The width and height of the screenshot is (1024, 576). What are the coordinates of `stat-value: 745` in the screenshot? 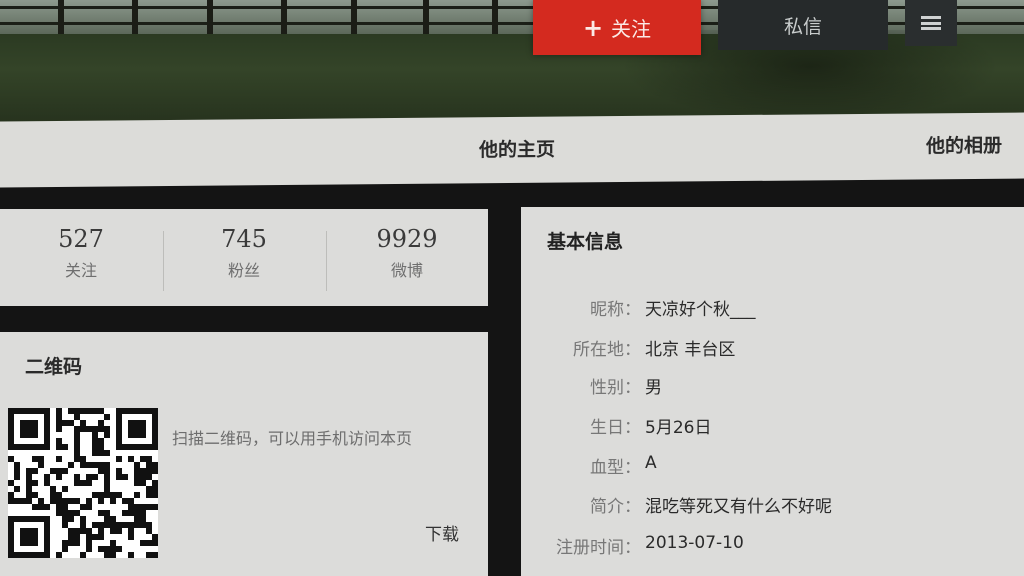 It's located at (244, 239).